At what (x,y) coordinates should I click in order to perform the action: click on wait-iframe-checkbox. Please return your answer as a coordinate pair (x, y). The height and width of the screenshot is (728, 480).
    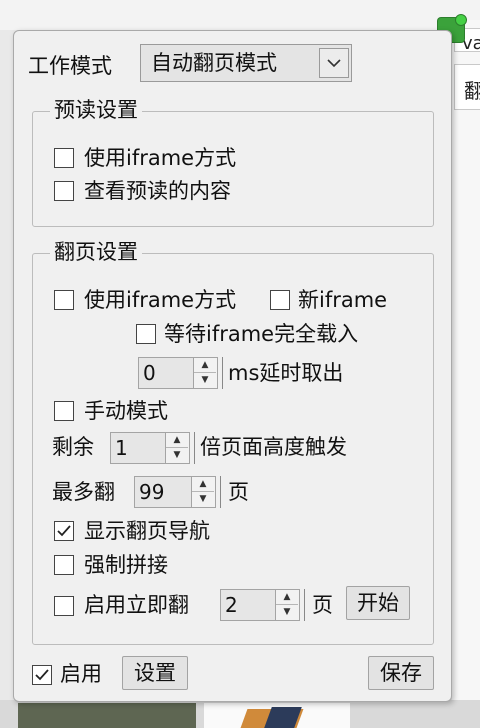
    Looking at the image, I should click on (146, 334).